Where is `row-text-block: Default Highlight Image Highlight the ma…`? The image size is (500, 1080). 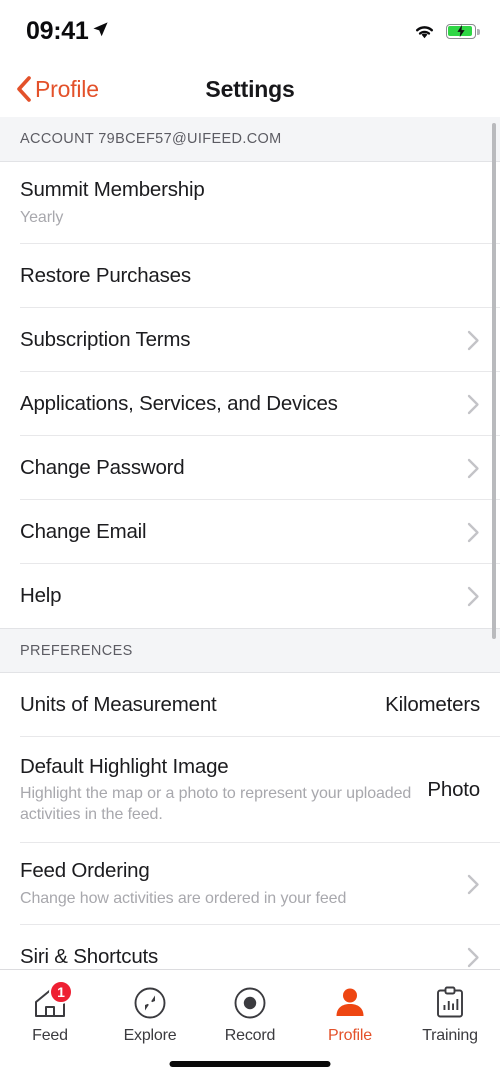
row-text-block: Default Highlight Image Highlight the ma… is located at coordinates (223, 790).